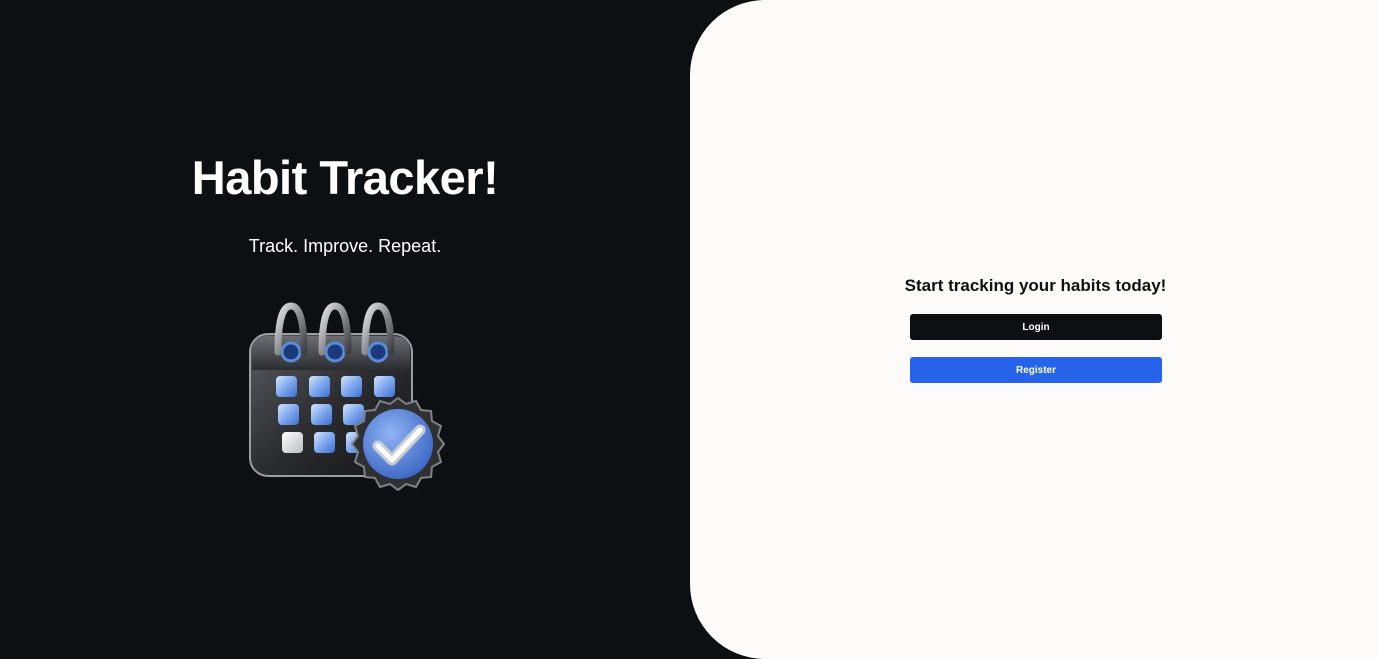 The width and height of the screenshot is (1377, 659). I want to click on register-button: Register, so click(1036, 370).